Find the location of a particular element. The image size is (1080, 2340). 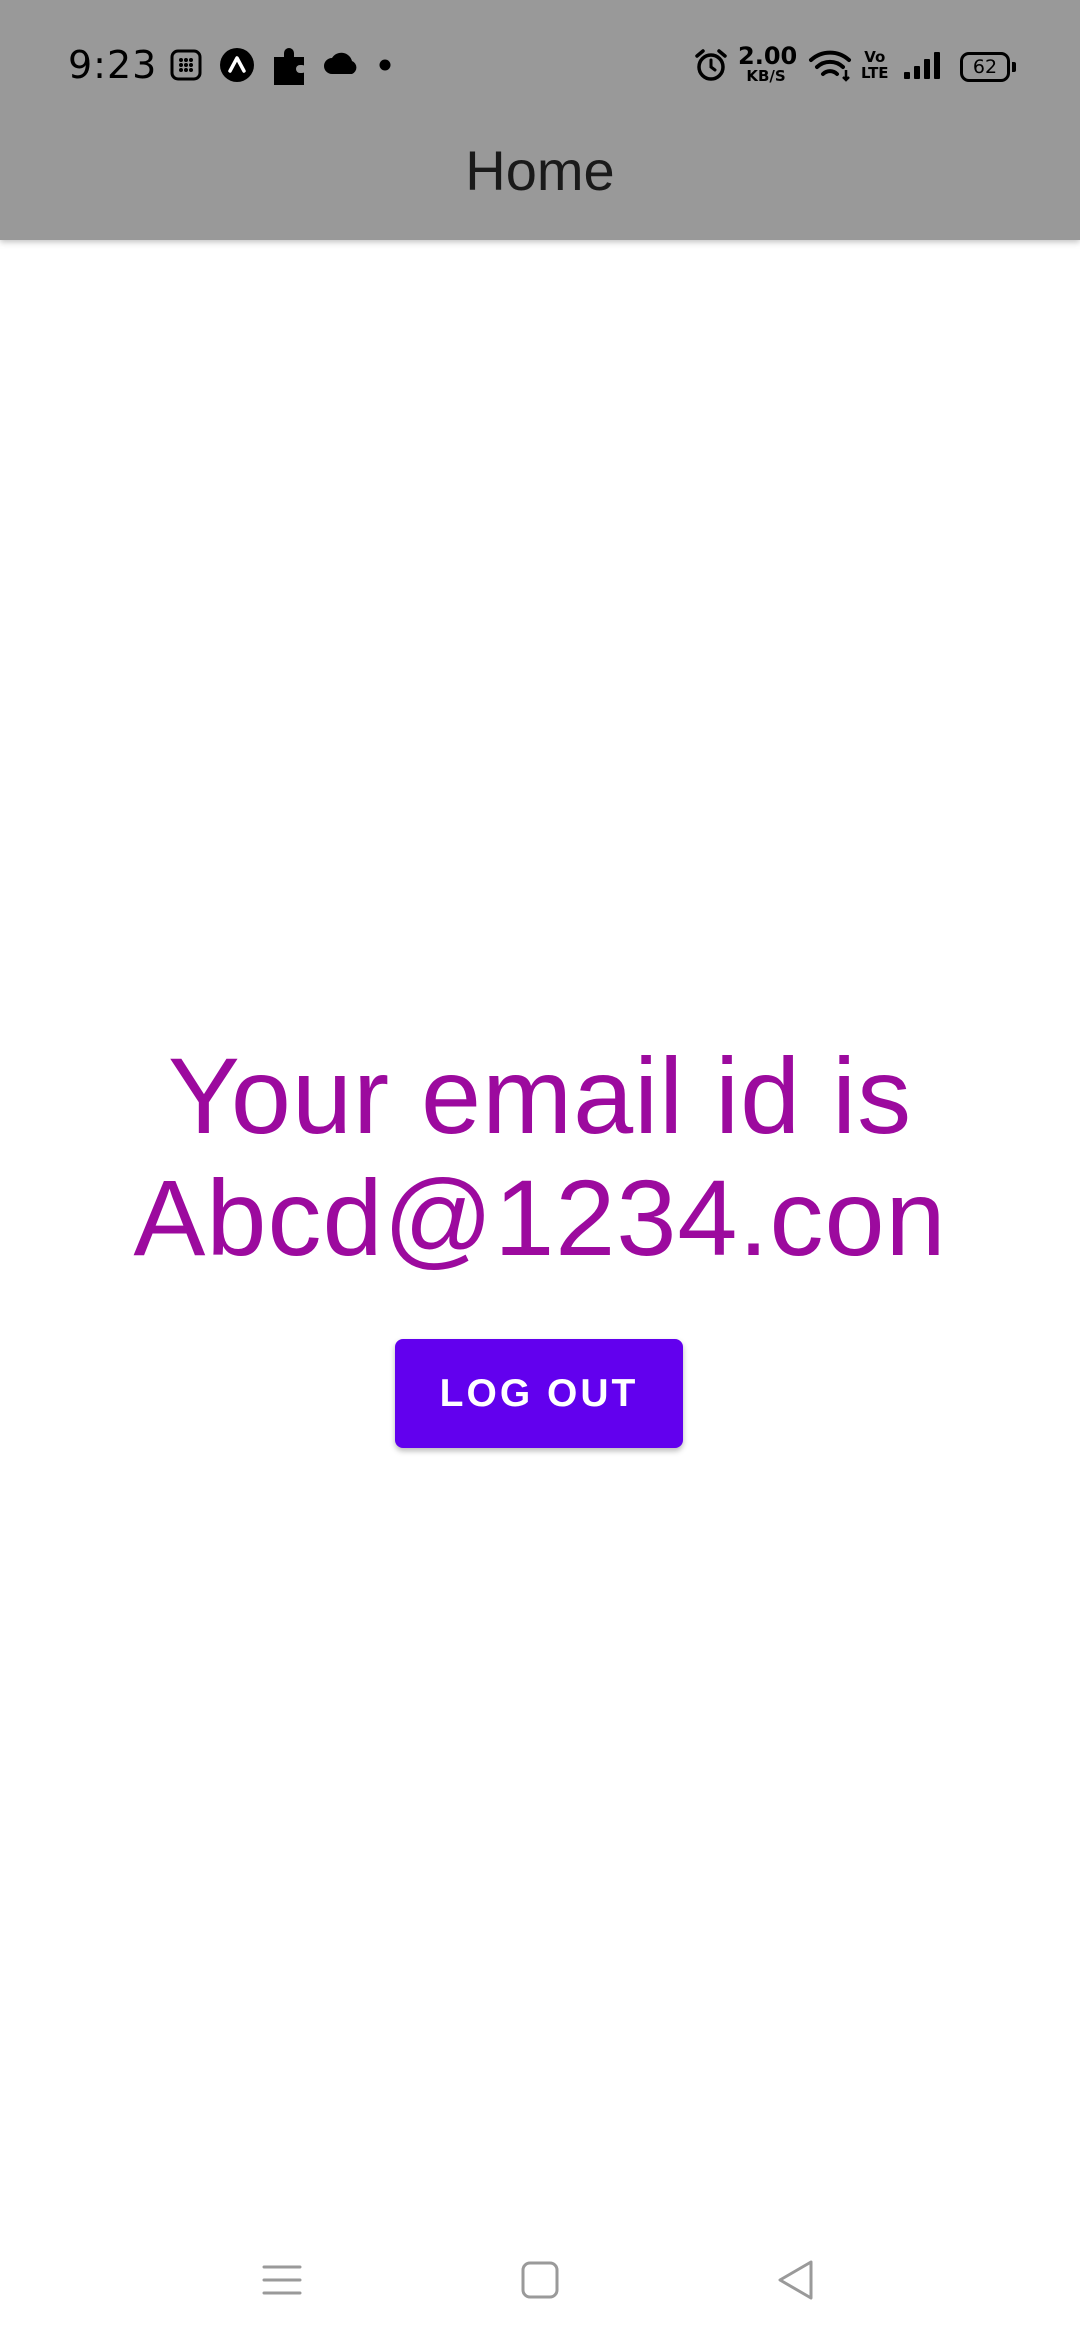

calculator-icon is located at coordinates (186, 65).